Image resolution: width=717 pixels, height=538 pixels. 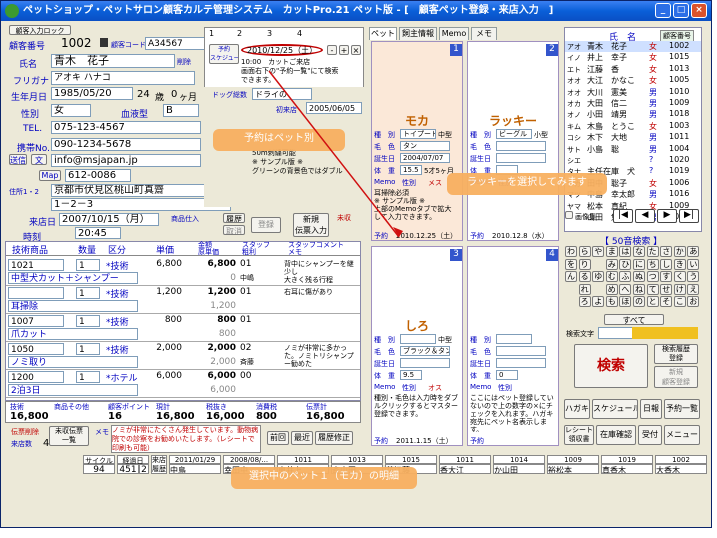 I want to click on arrow-line, so click(x=334, y=154).